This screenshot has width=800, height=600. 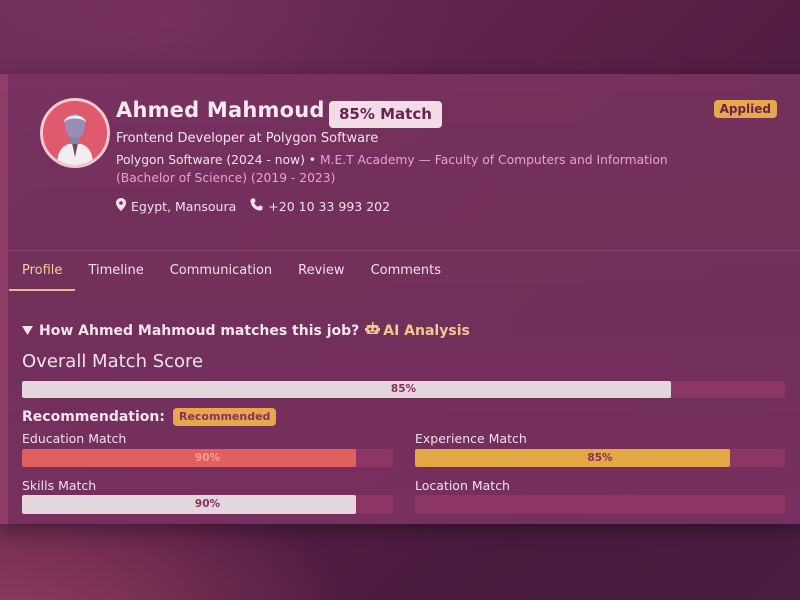 I want to click on experience-match-bar: 85%, so click(x=600, y=458).